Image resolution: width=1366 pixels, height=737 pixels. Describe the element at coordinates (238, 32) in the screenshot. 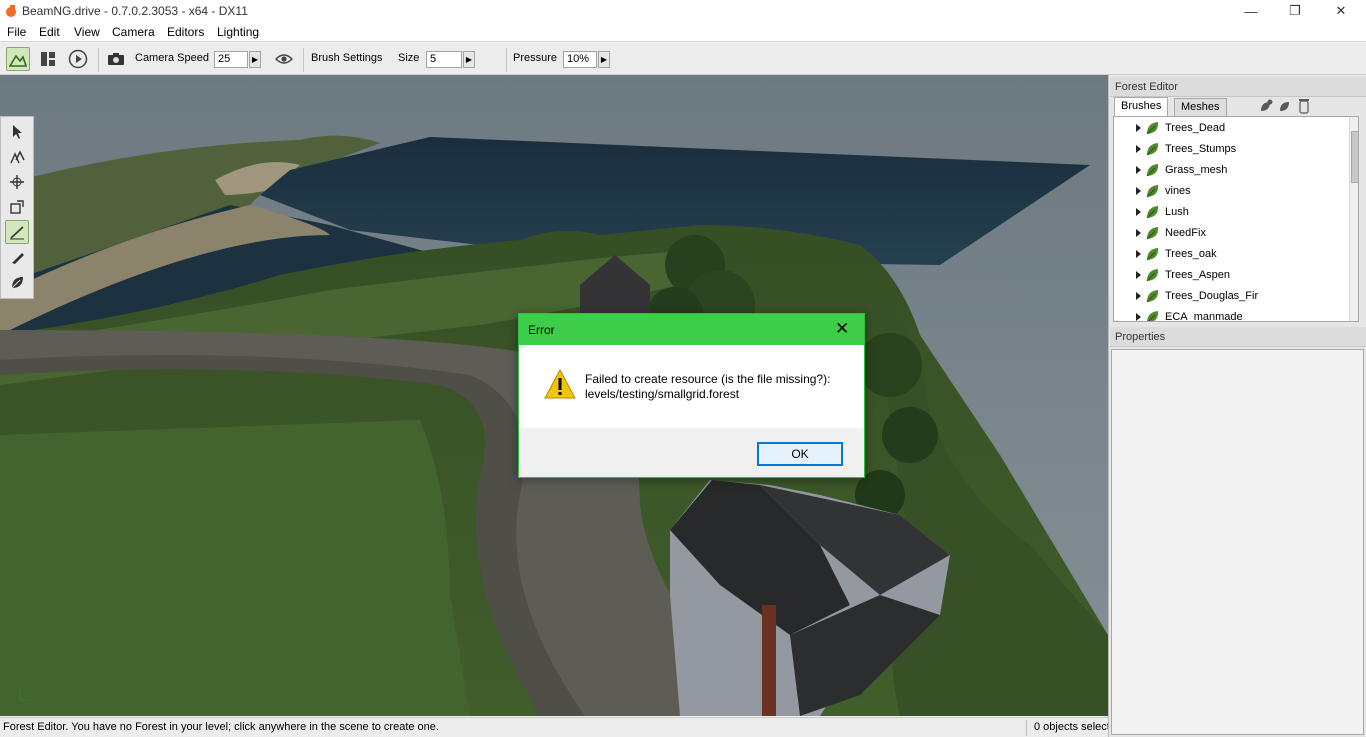

I see `menu-lighting: Lighting` at that location.